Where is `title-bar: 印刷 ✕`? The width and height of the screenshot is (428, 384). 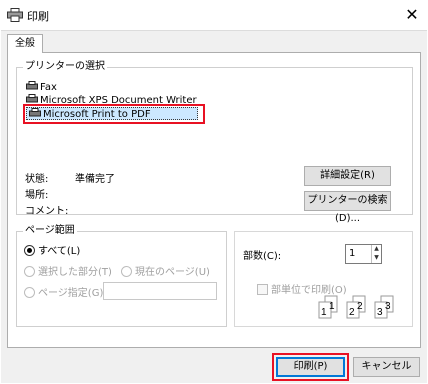
title-bar: 印刷 ✕ is located at coordinates (214, 15).